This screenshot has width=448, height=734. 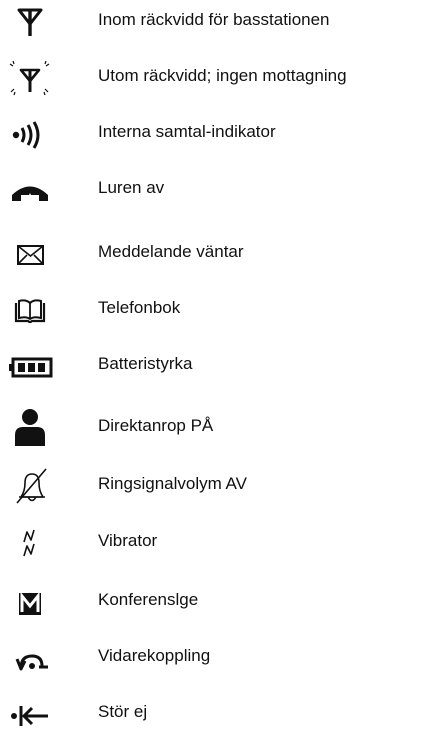 I want to click on legend-row-in-range: Inom räckvidd för basstationen, so click(x=224, y=22).